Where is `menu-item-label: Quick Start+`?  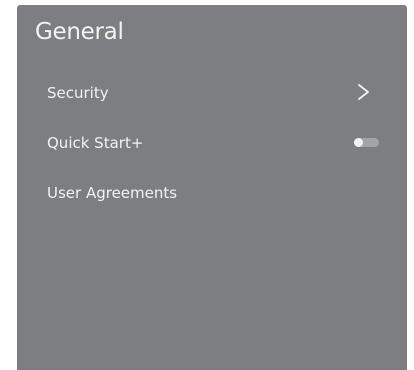
menu-item-label: Quick Start+ is located at coordinates (95, 143).